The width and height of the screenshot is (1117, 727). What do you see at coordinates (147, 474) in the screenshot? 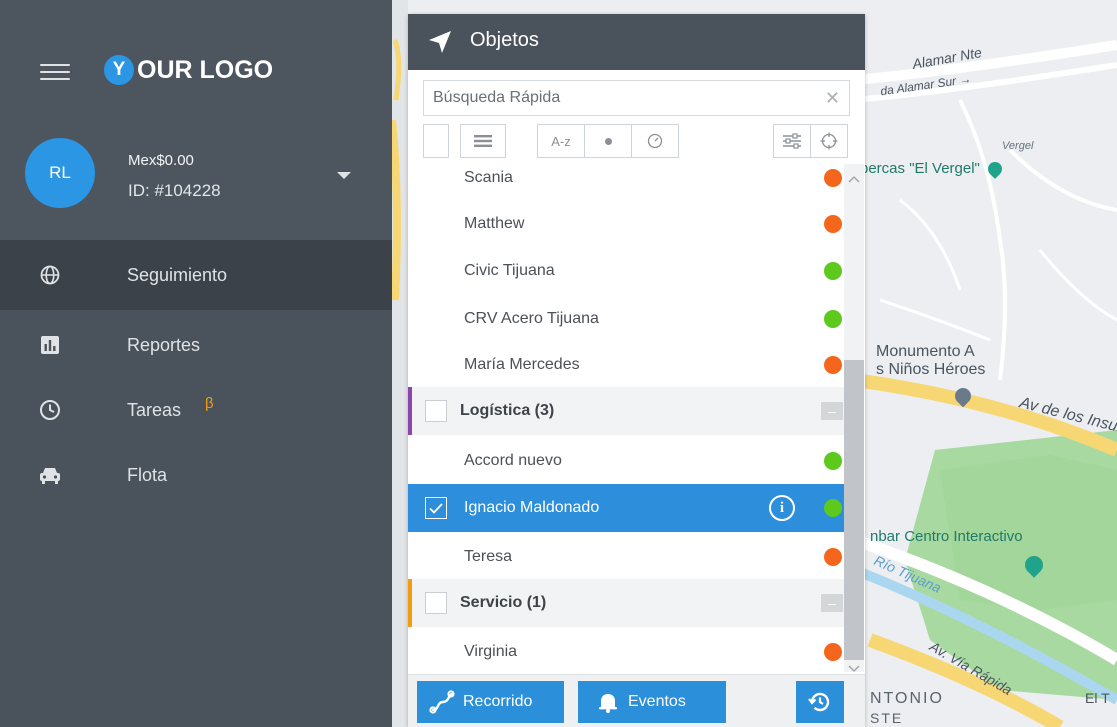
I see `sidebar-item-label: Flota` at bounding box center [147, 474].